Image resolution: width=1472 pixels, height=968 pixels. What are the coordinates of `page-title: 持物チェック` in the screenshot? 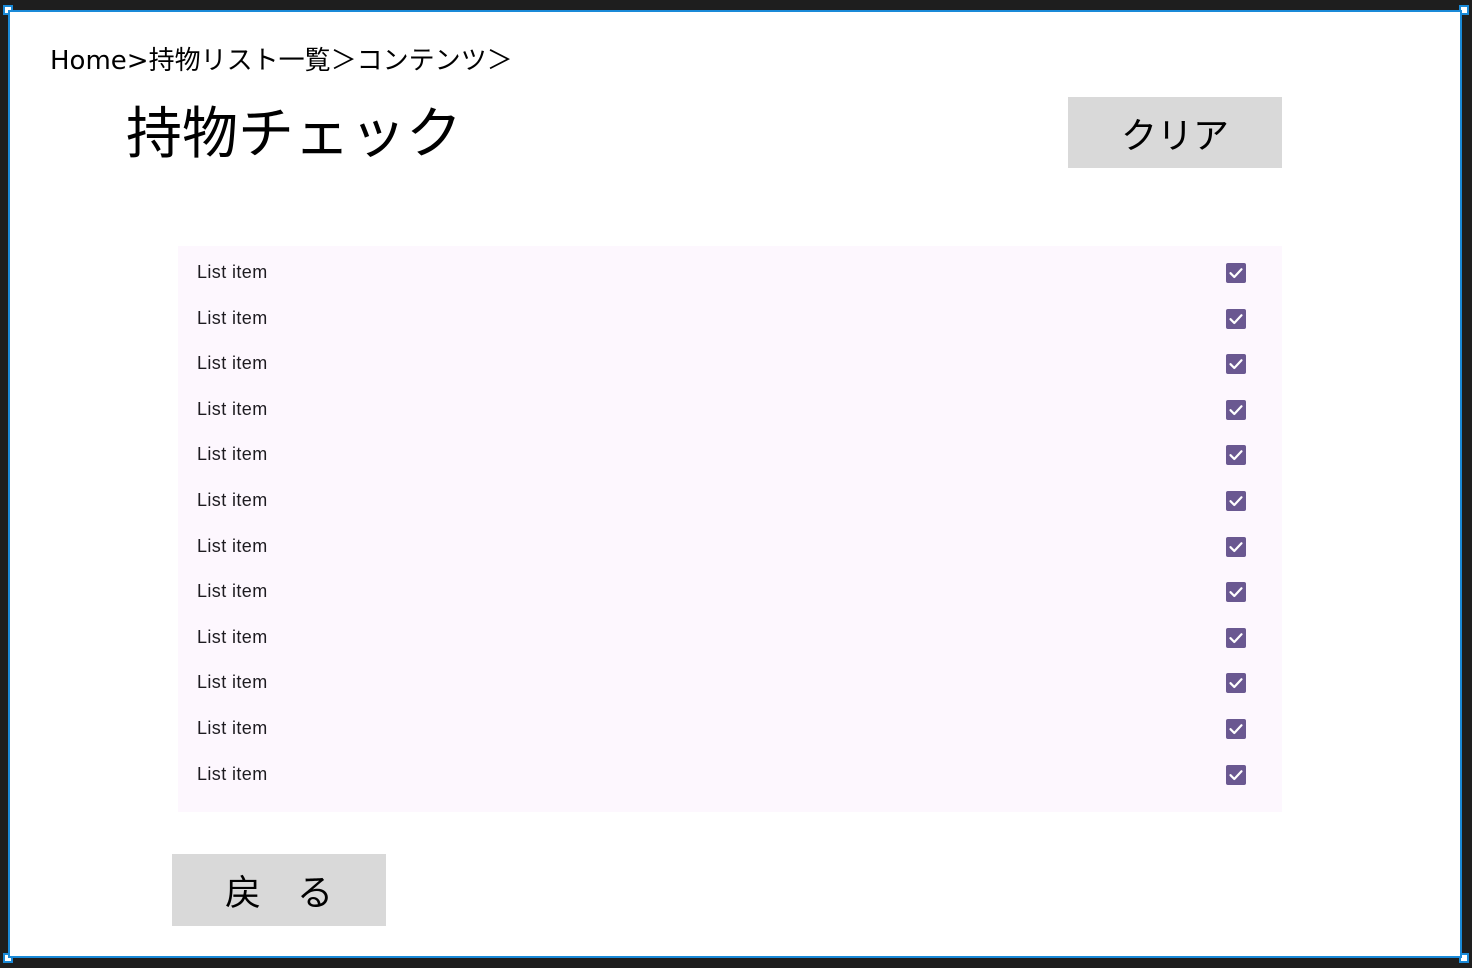 It's located at (294, 134).